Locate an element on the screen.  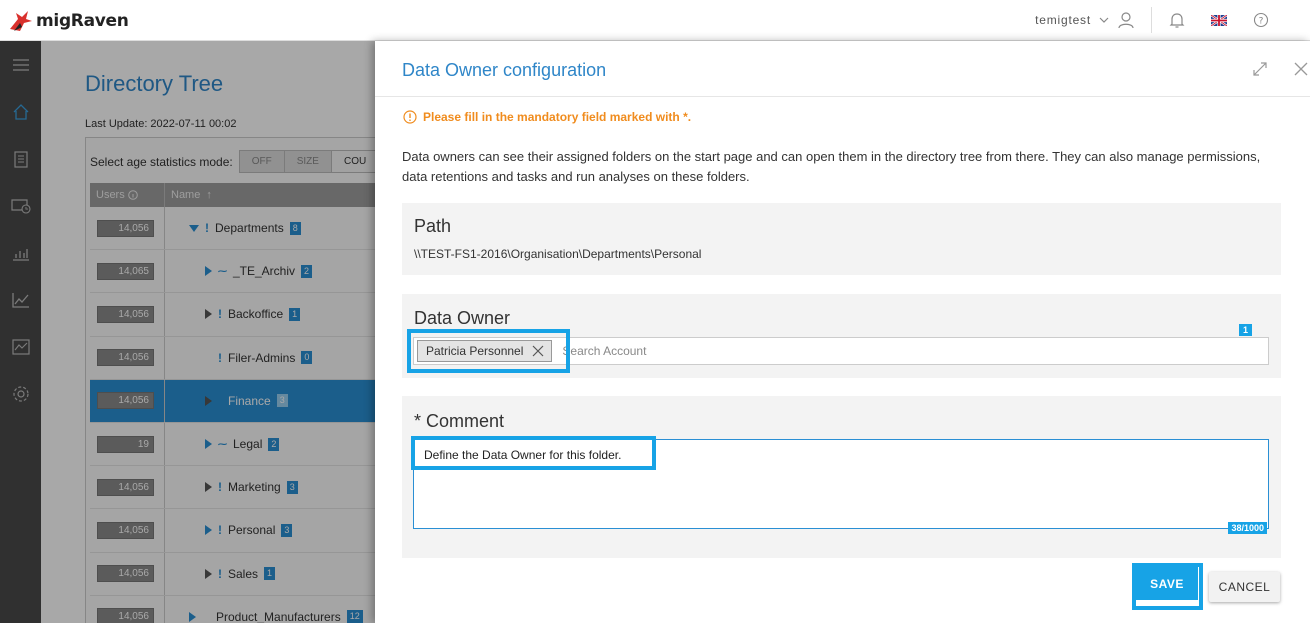
top-bar: migRaven temigtest ? is located at coordinates (655, 20).